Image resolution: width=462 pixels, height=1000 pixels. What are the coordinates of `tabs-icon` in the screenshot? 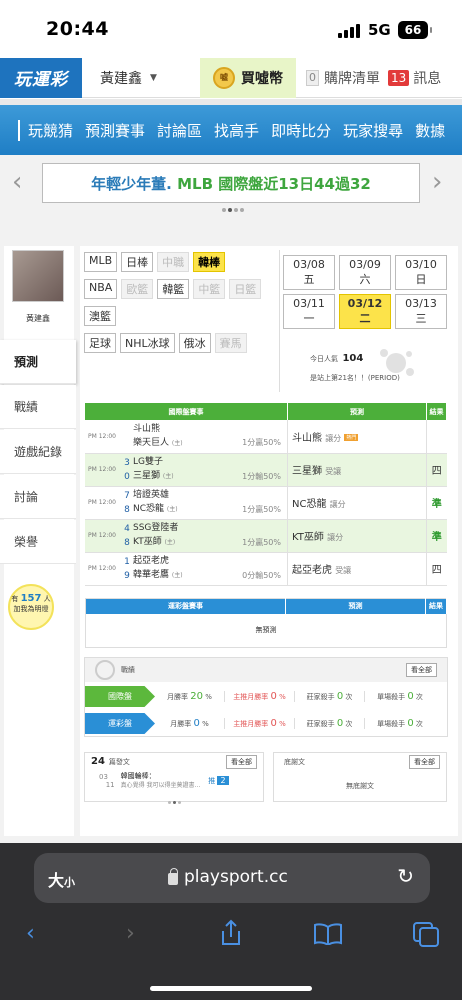 It's located at (426, 934).